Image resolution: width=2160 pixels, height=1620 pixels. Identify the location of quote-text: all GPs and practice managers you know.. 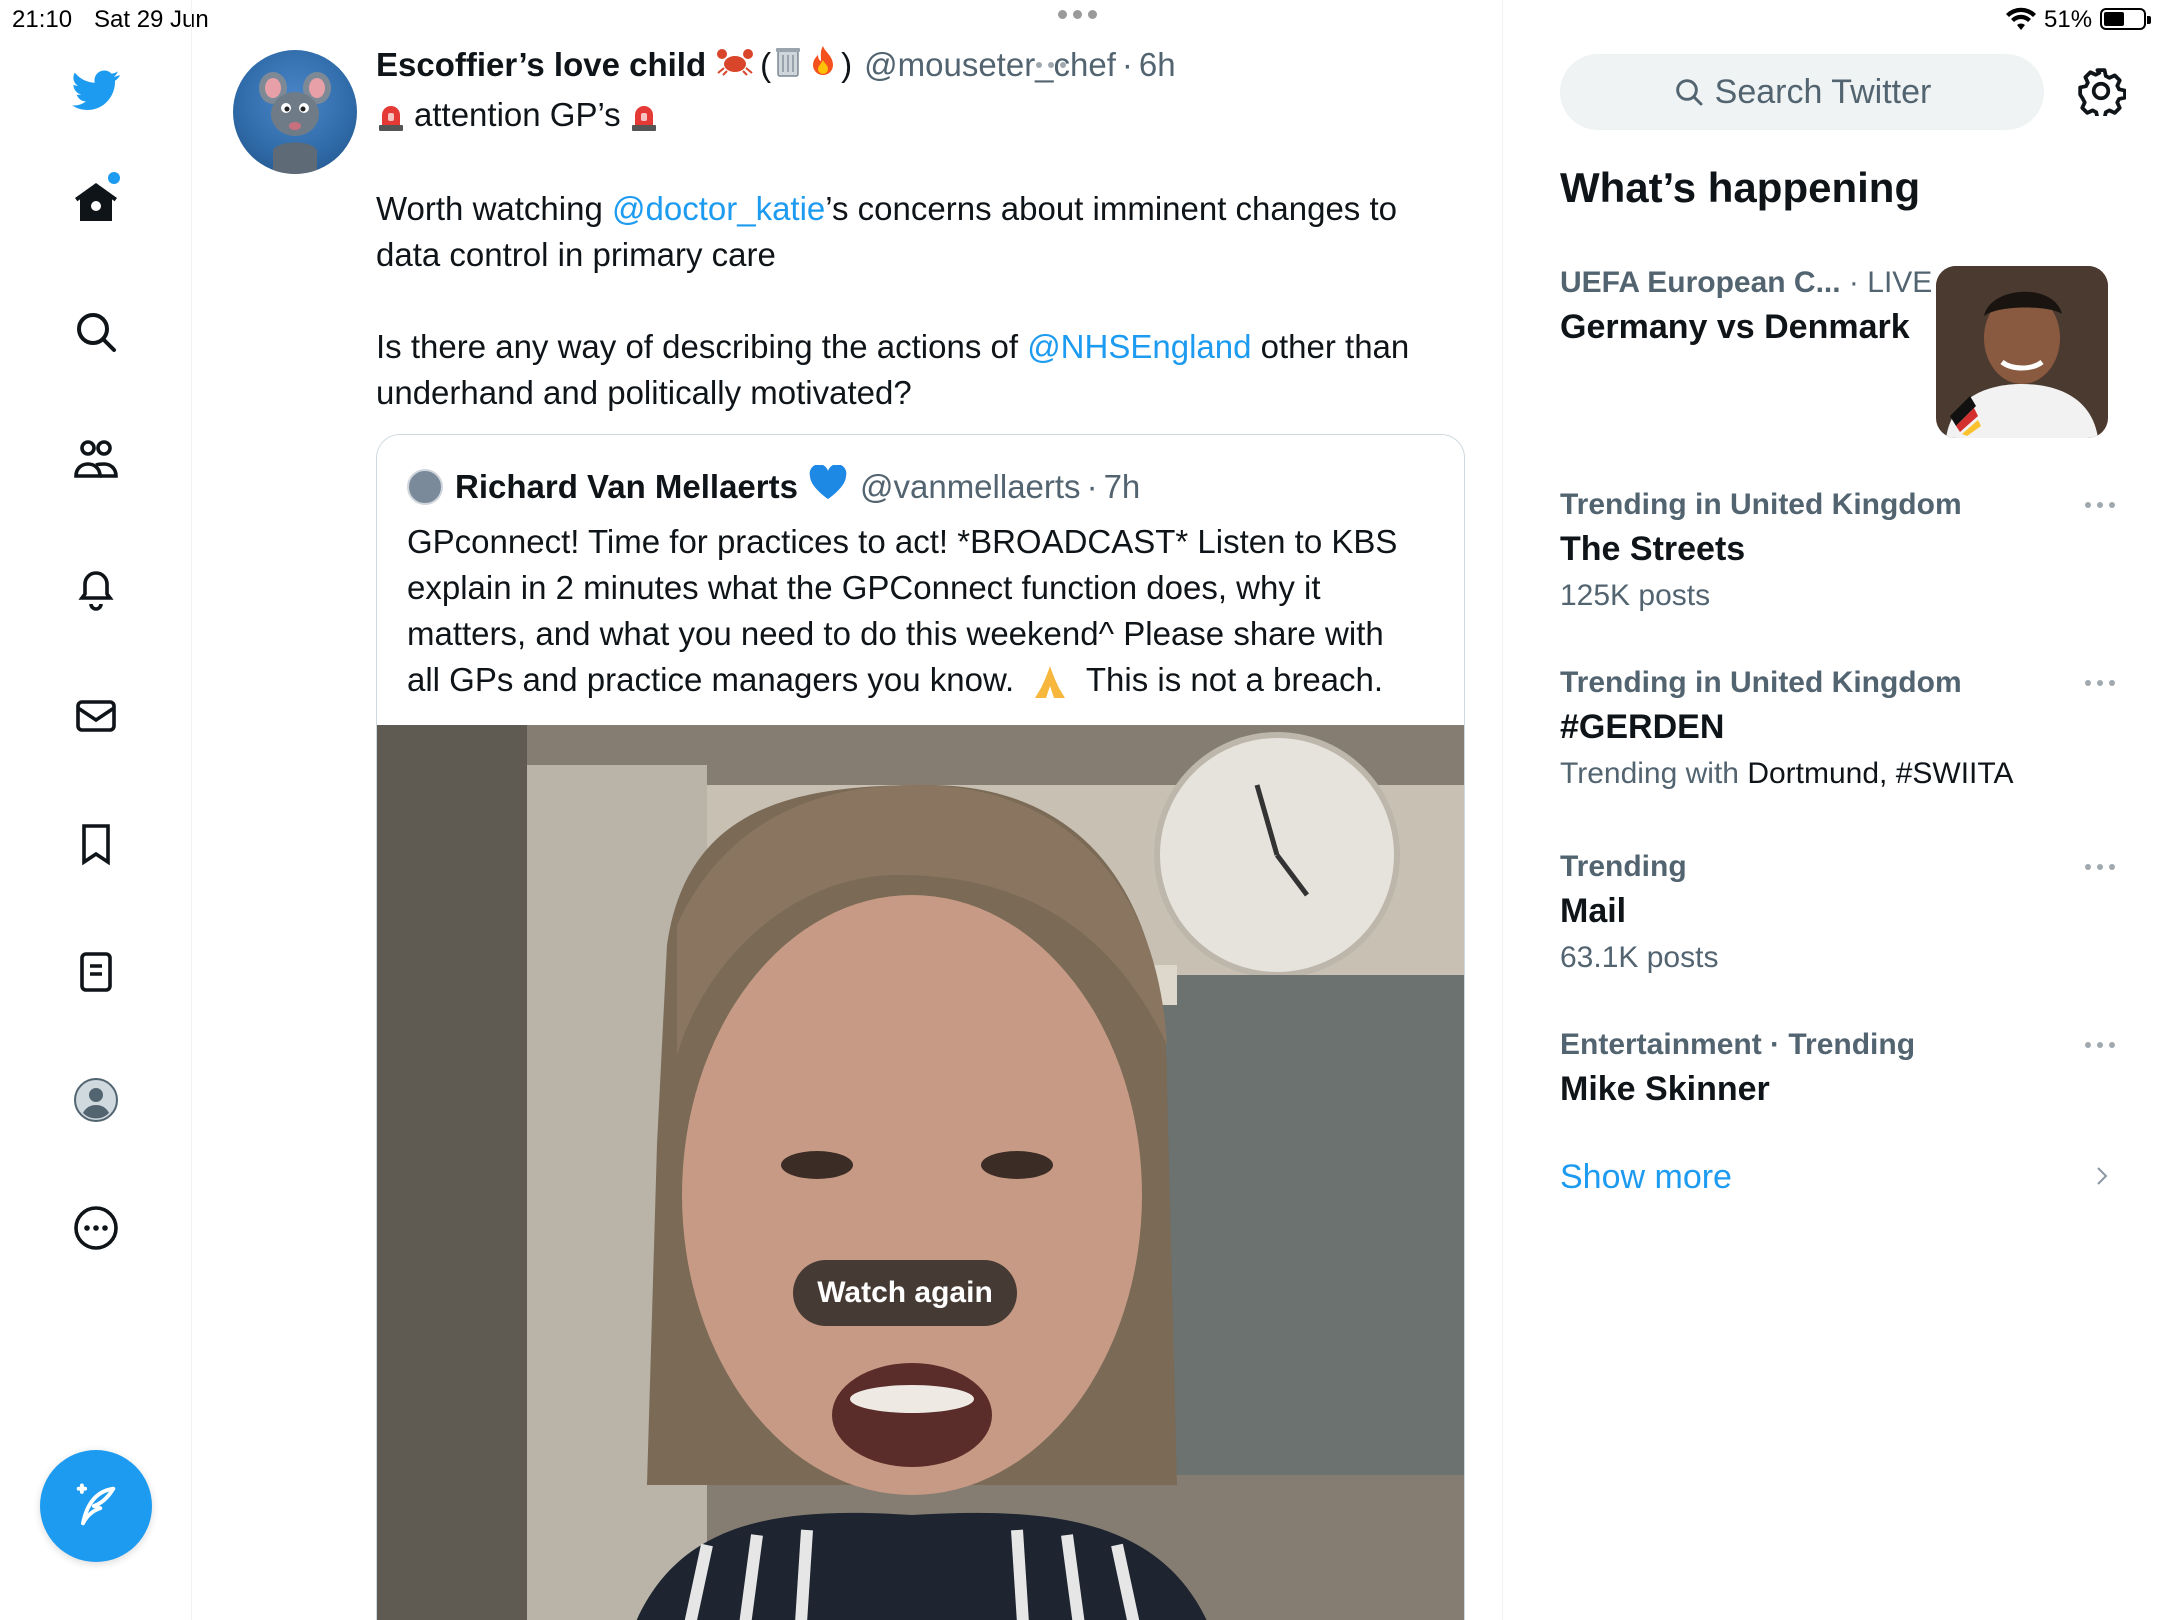
(711, 679).